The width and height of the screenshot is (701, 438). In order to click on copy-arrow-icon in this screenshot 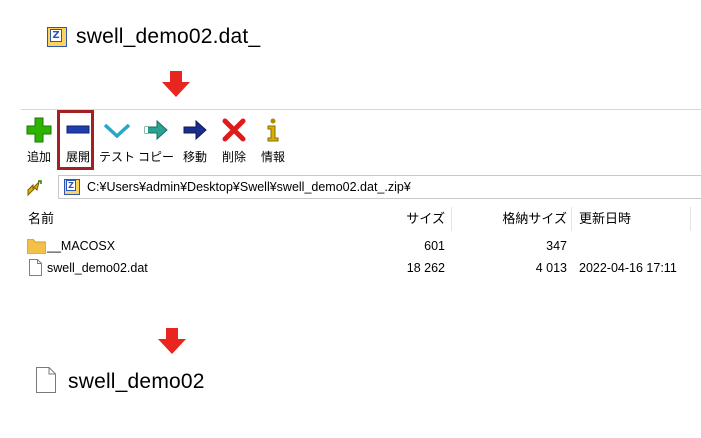, I will do `click(156, 130)`.